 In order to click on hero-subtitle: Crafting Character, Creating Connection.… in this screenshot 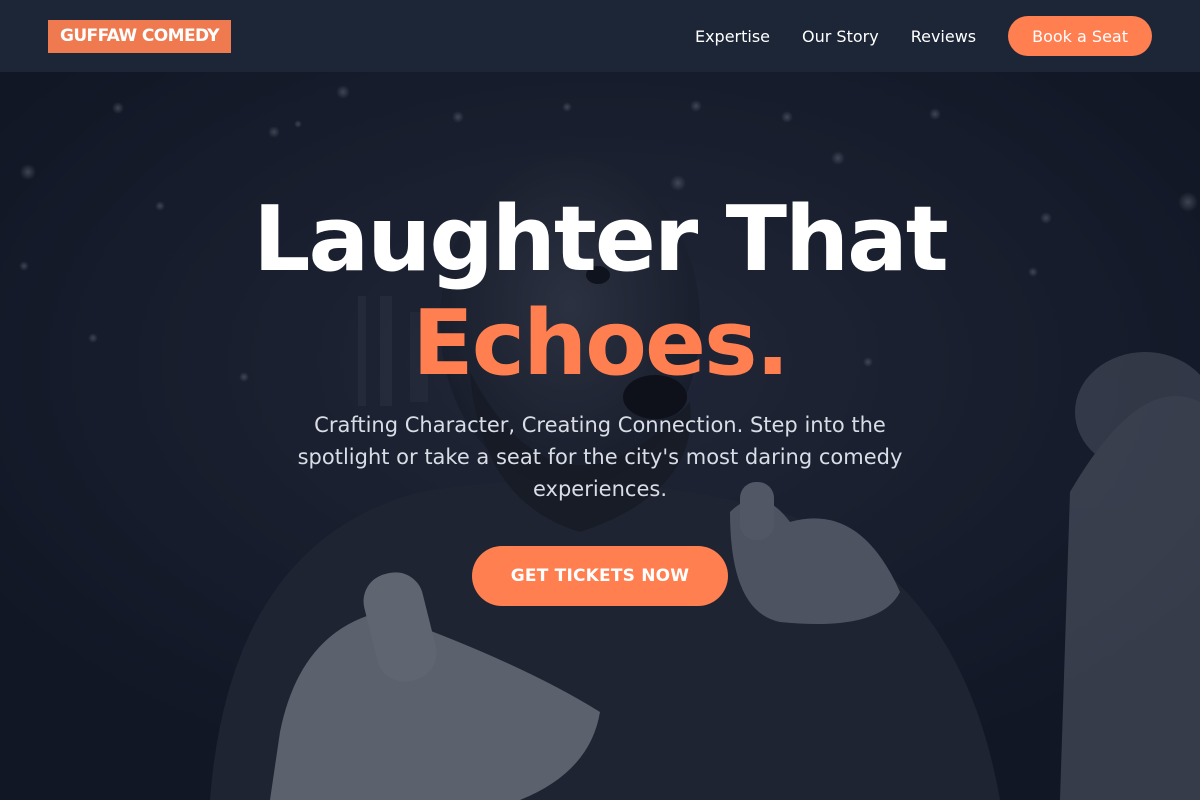, I will do `click(600, 457)`.